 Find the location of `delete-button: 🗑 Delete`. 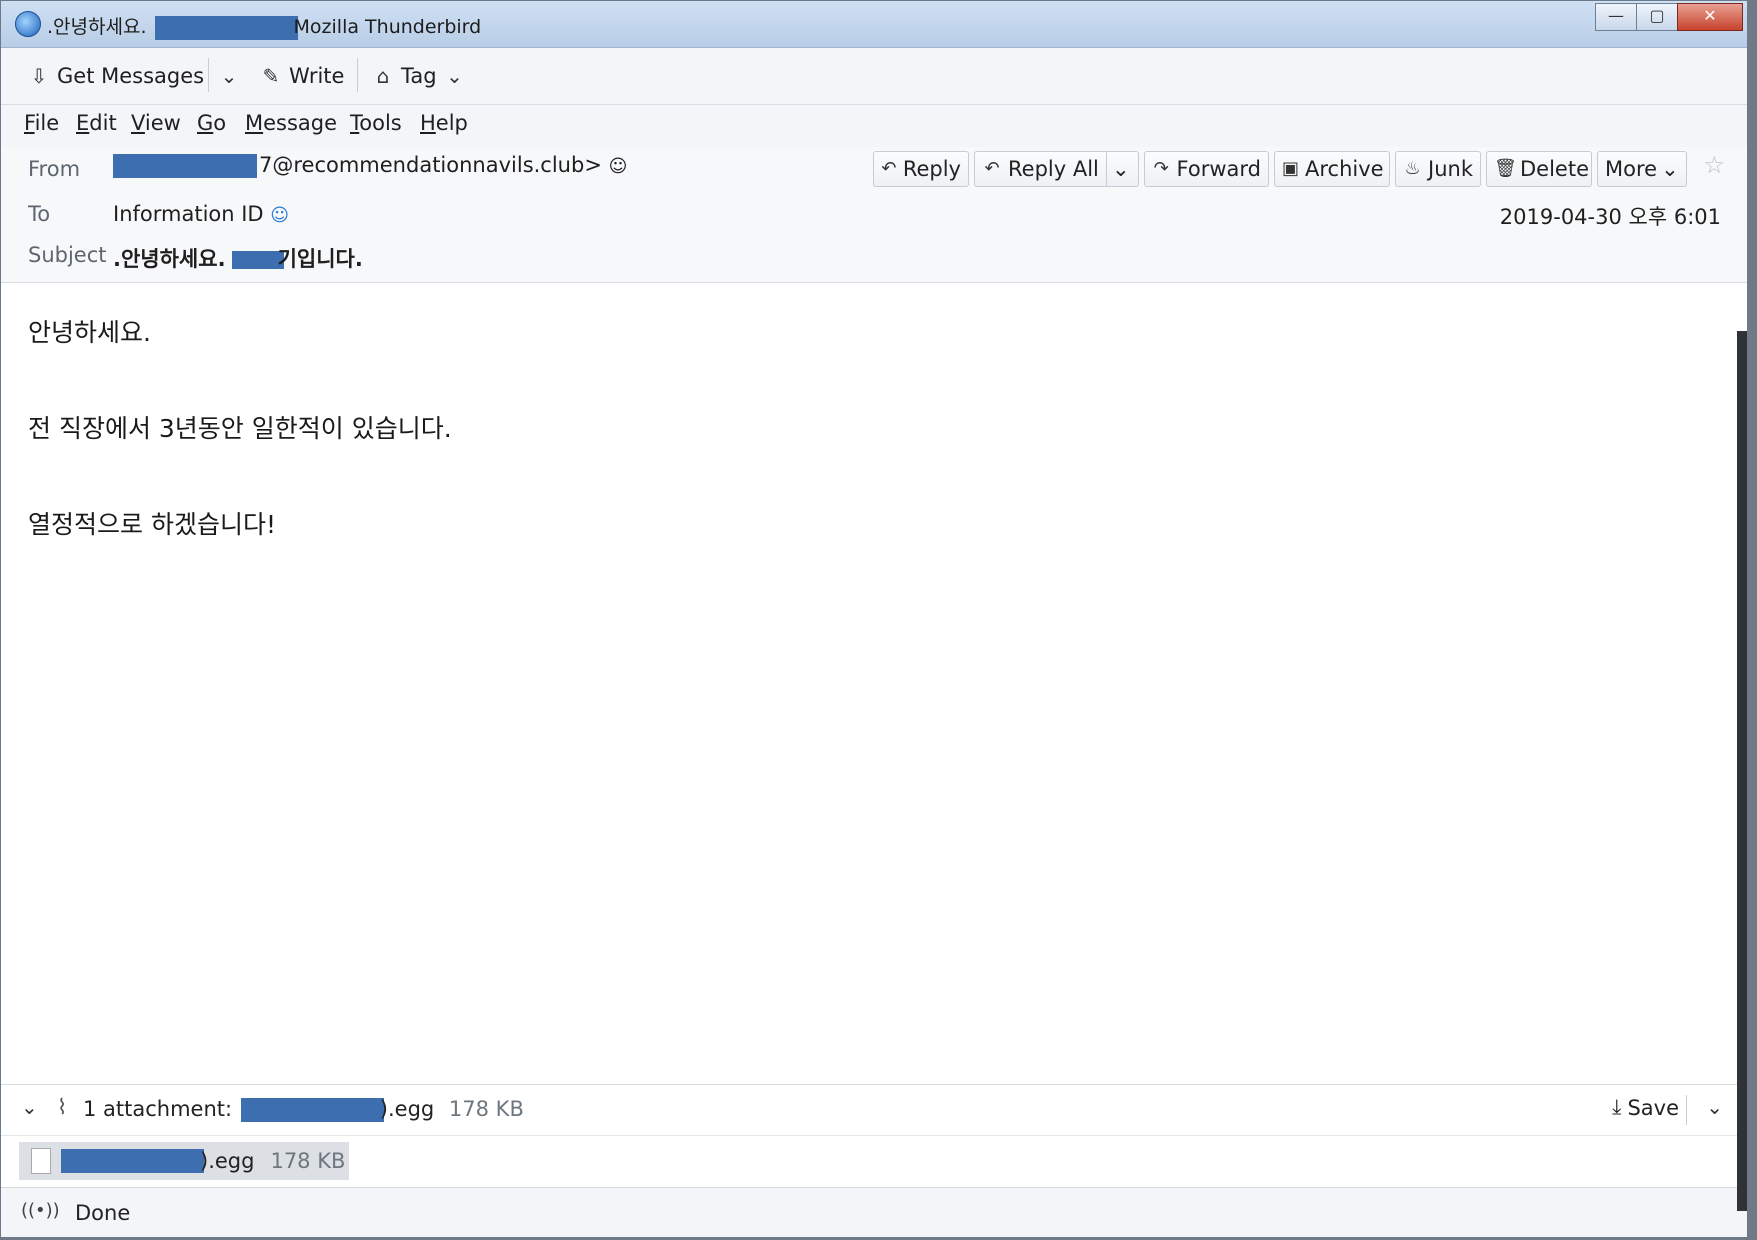

delete-button: 🗑 Delete is located at coordinates (1539, 169).